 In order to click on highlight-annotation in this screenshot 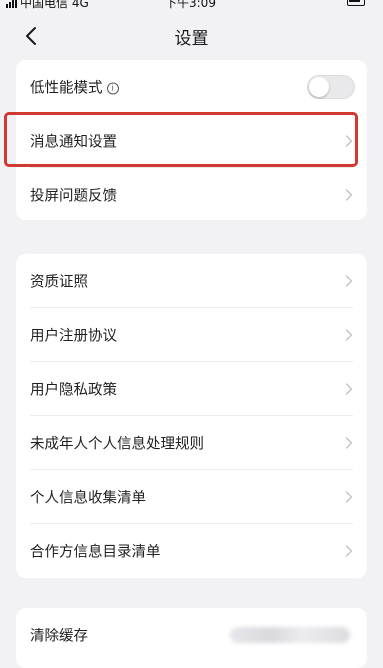, I will do `click(181, 139)`.